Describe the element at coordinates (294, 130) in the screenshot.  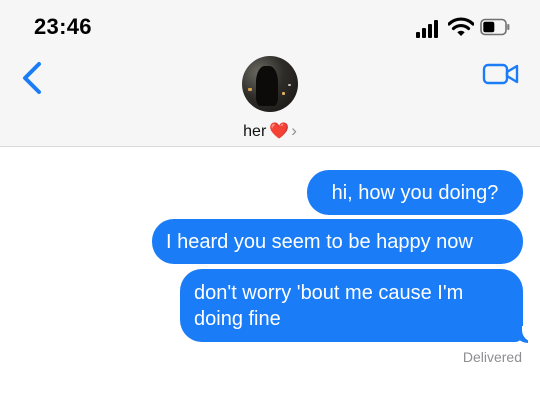
I see `chevron-right-icon: ›` at that location.